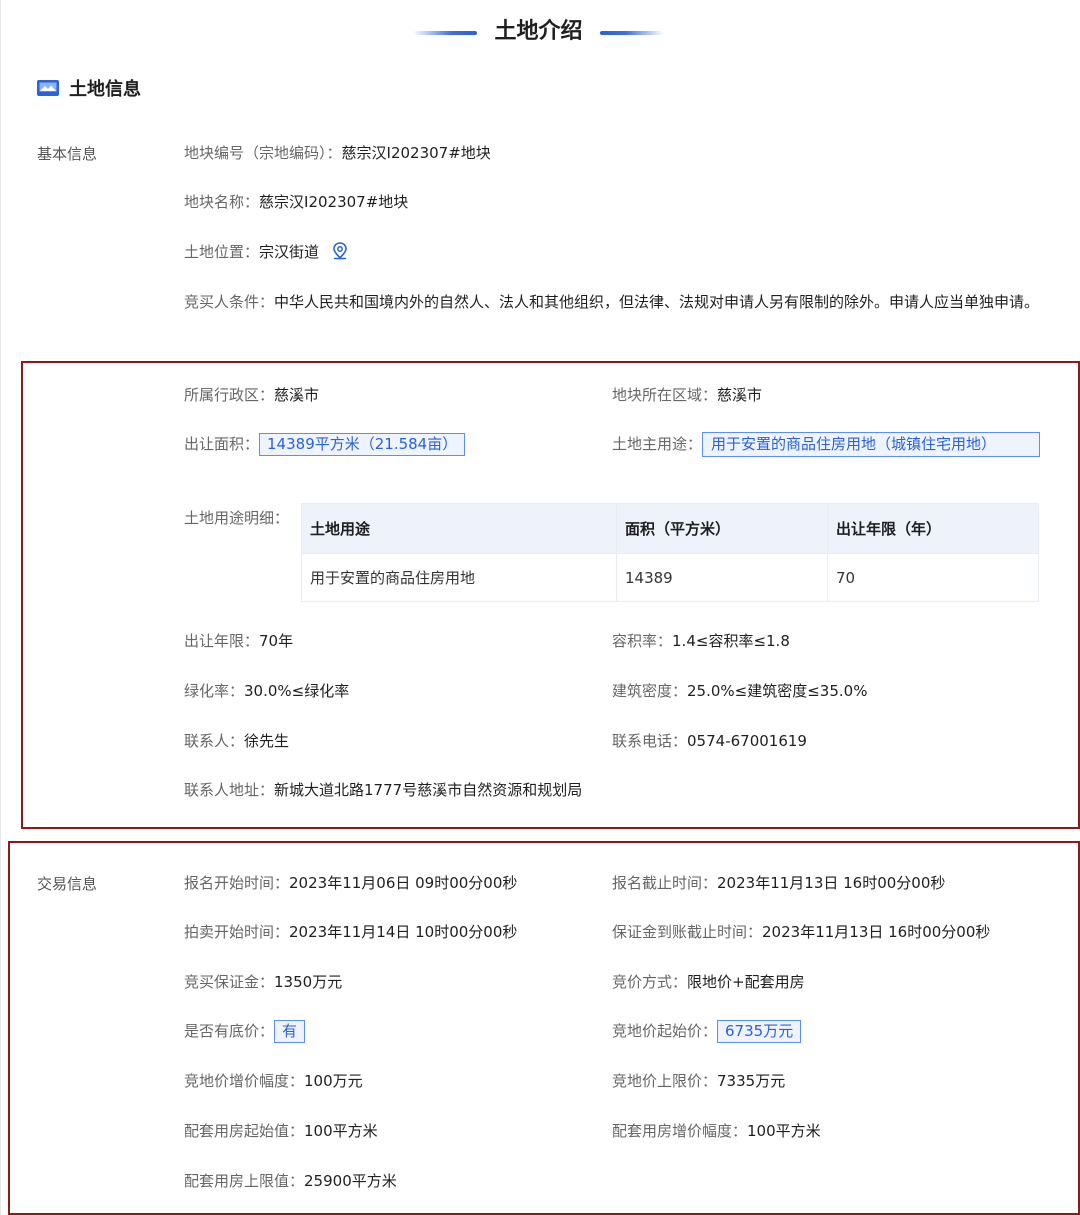 This screenshot has width=1080, height=1215. Describe the element at coordinates (214, 741) in the screenshot. I see `contact-label: 联系人：` at that location.